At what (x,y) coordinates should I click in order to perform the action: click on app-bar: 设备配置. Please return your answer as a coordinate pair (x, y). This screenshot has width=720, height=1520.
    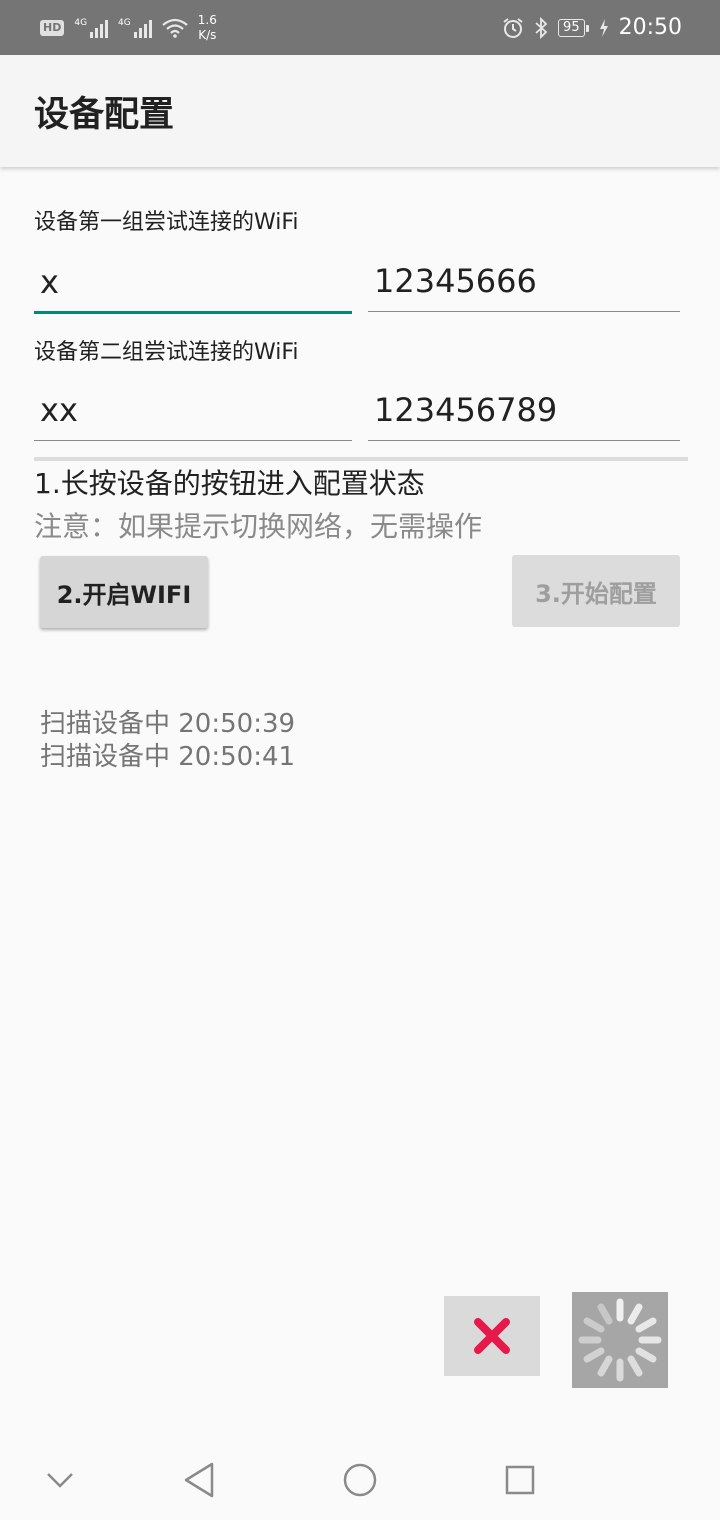
    Looking at the image, I should click on (360, 111).